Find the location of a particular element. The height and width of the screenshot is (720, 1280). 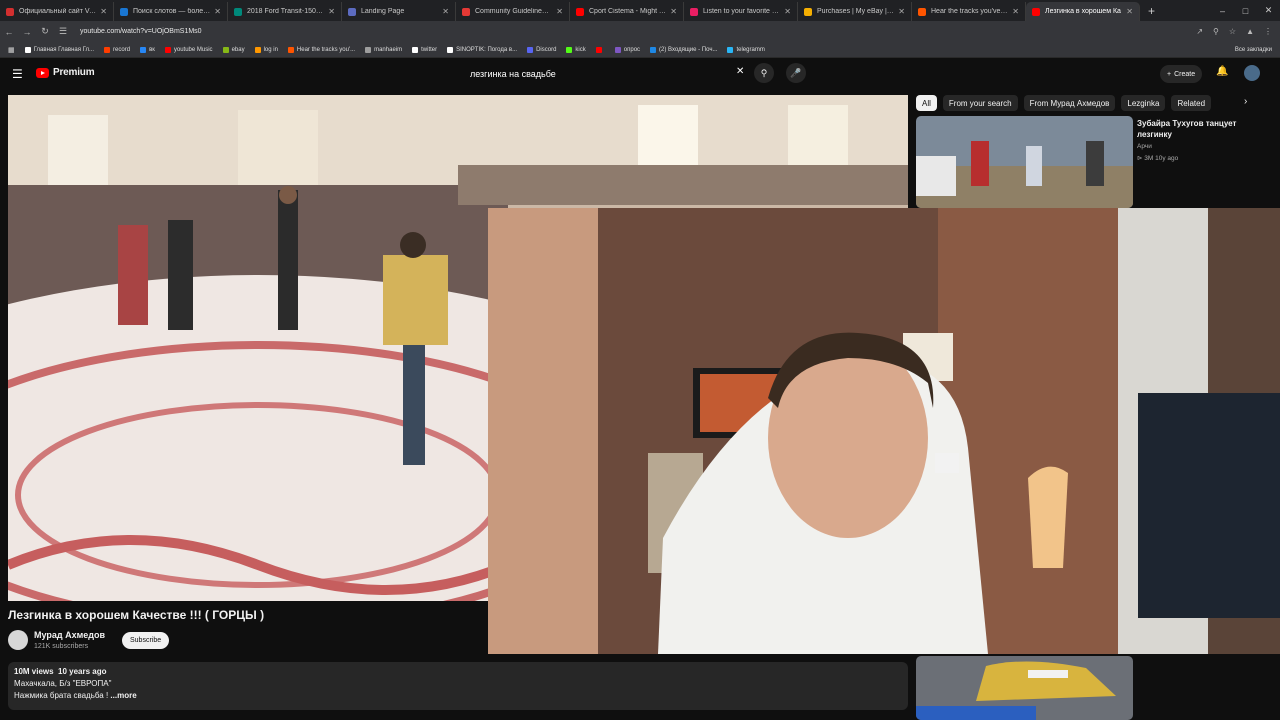

bookmark-item: log in is located at coordinates (266, 49).